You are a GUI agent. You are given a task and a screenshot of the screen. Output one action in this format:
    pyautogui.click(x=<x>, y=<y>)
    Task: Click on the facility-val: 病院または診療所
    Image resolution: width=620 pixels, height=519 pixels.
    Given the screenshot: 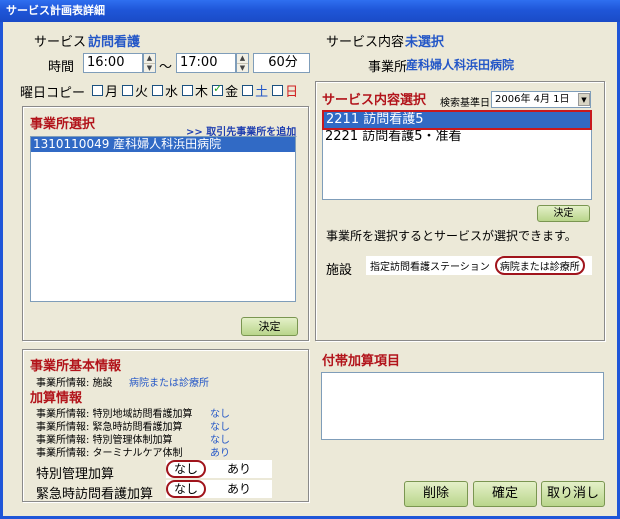 What is the action you would take?
    pyautogui.click(x=169, y=383)
    